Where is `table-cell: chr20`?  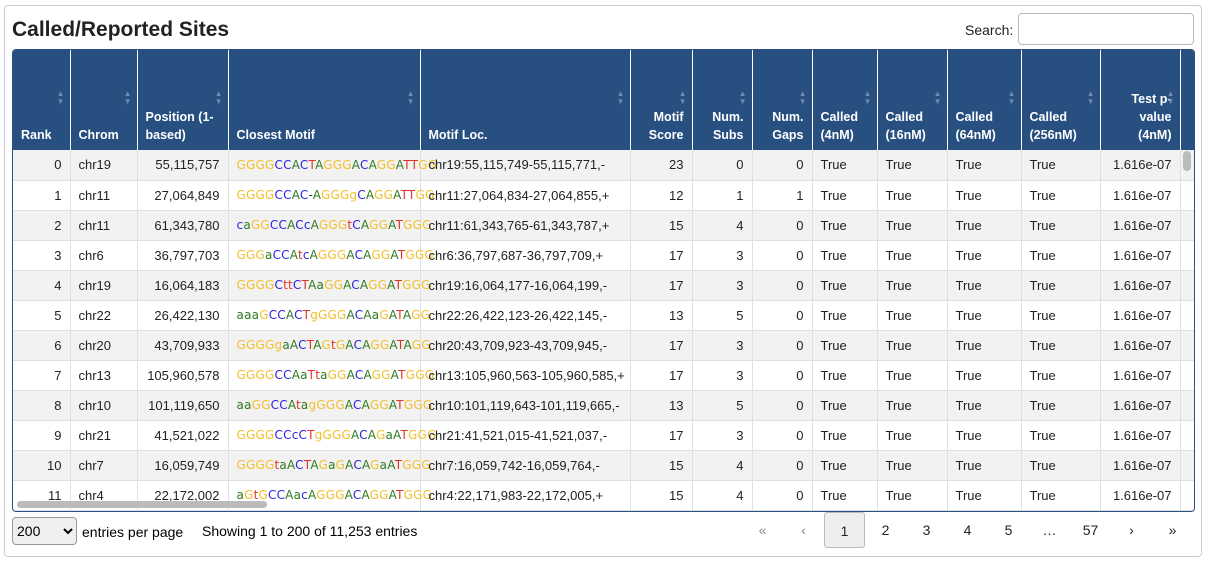
table-cell: chr20 is located at coordinates (104, 345).